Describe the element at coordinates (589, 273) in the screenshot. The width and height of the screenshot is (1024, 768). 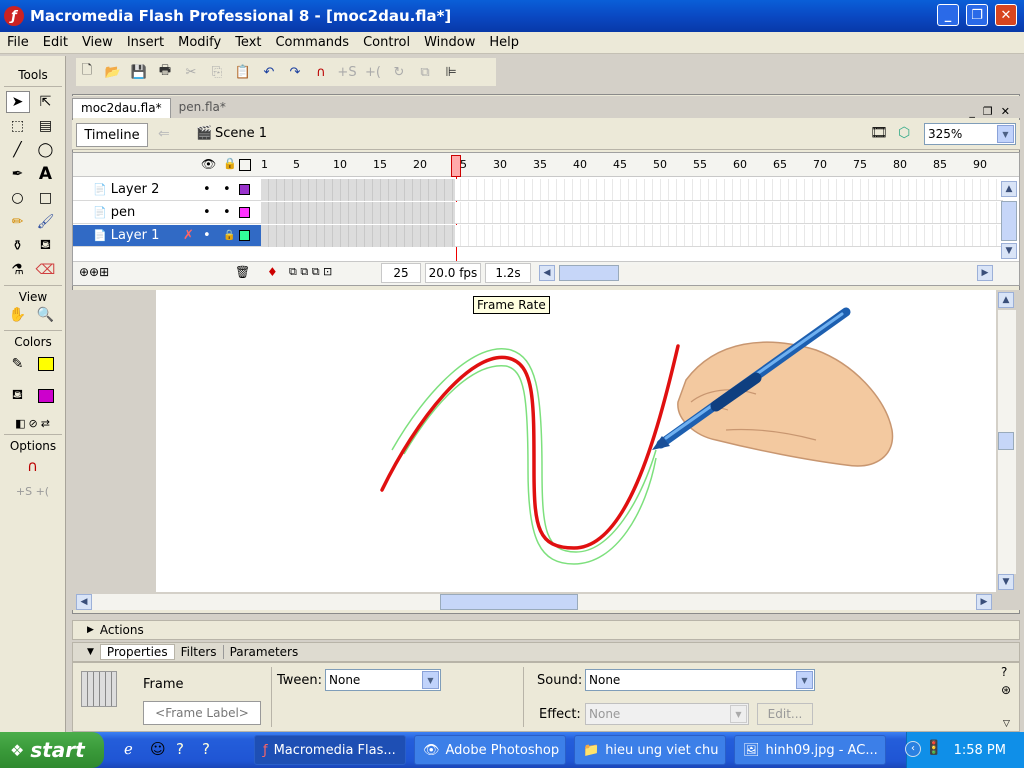
I see `timeline-hscroll-thumb` at that location.